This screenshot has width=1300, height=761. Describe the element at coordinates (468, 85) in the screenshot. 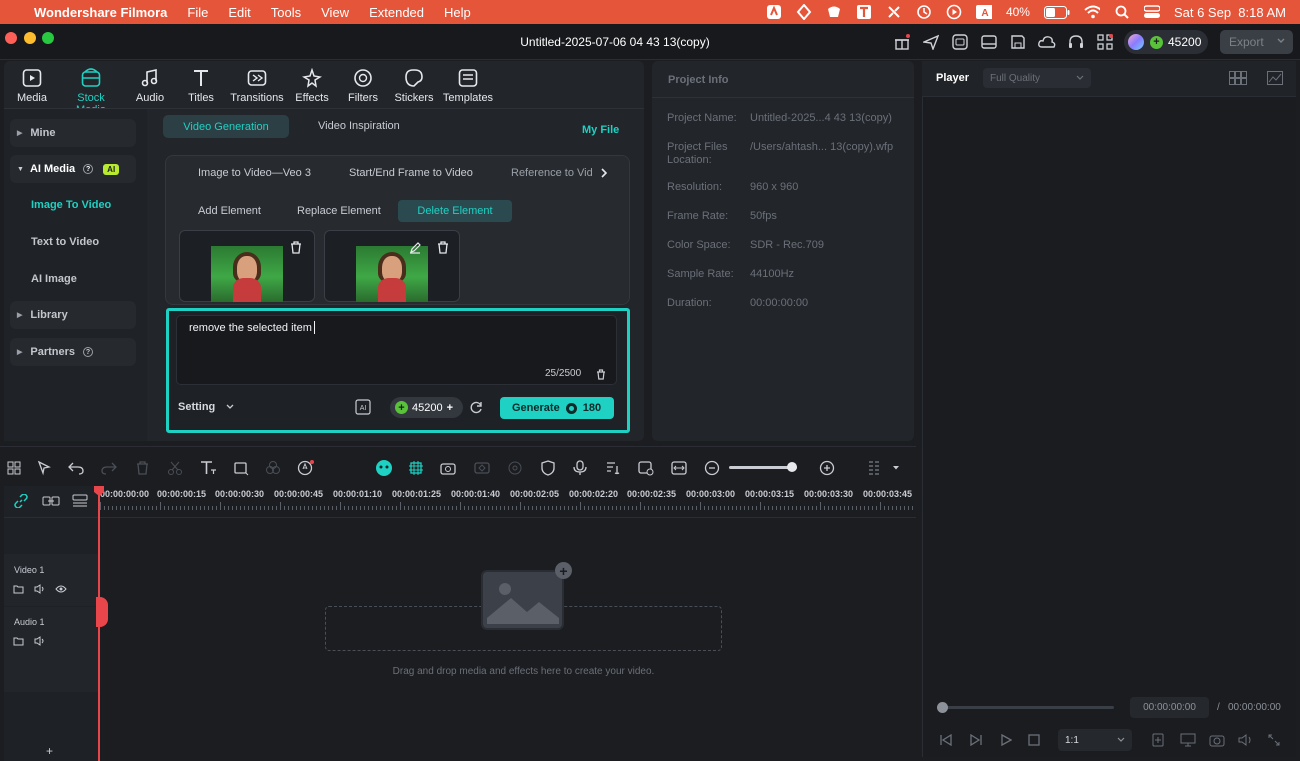

I see `tab-templates: Templates` at that location.